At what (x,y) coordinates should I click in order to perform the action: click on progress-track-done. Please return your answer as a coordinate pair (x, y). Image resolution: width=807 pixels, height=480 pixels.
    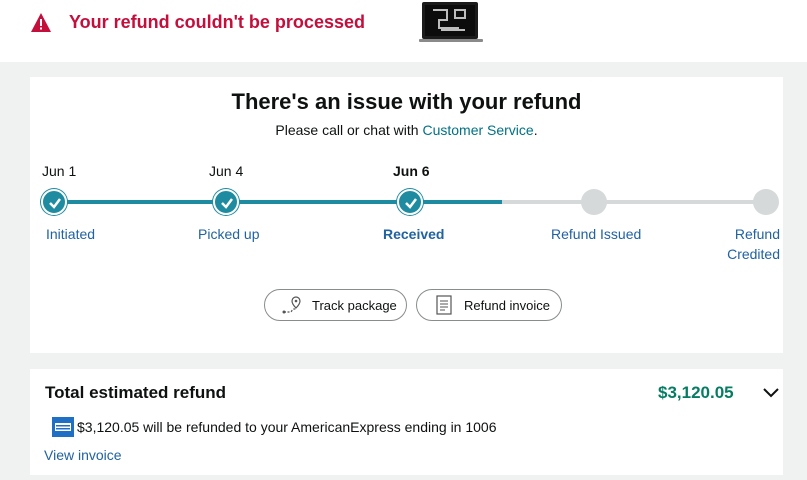
    Looking at the image, I should click on (278, 202).